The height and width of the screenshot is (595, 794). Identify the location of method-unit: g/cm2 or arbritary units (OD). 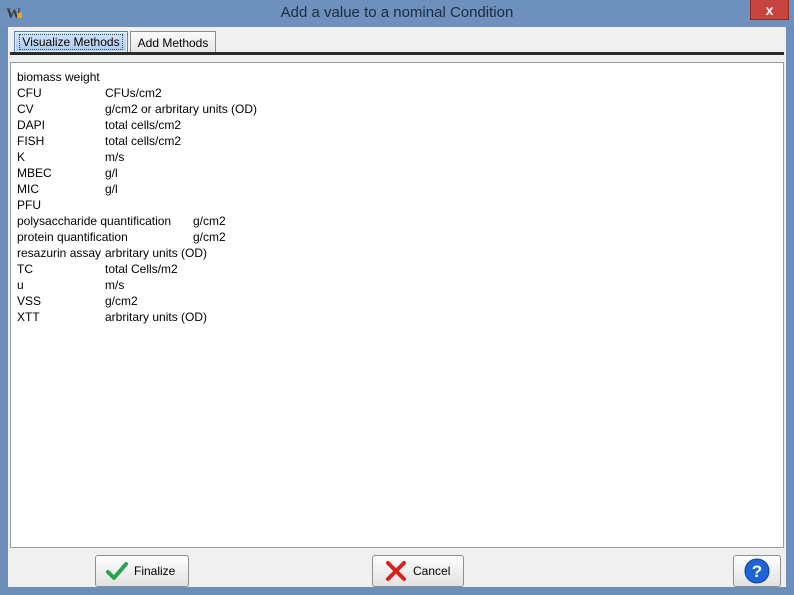
(181, 109).